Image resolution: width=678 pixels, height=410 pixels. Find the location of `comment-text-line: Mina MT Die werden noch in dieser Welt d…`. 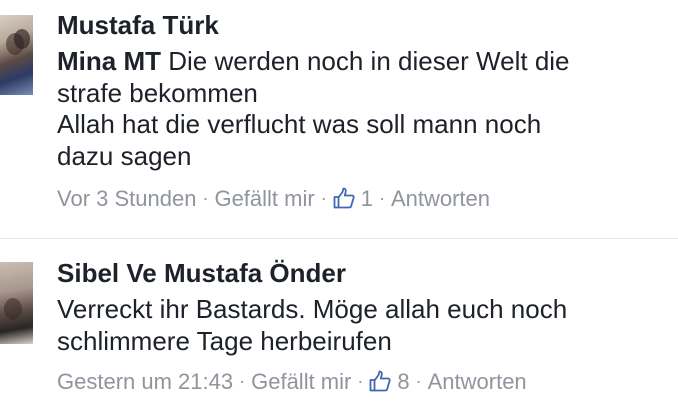

comment-text-line: Mina MT Die werden noch in dieser Welt d… is located at coordinates (362, 62).